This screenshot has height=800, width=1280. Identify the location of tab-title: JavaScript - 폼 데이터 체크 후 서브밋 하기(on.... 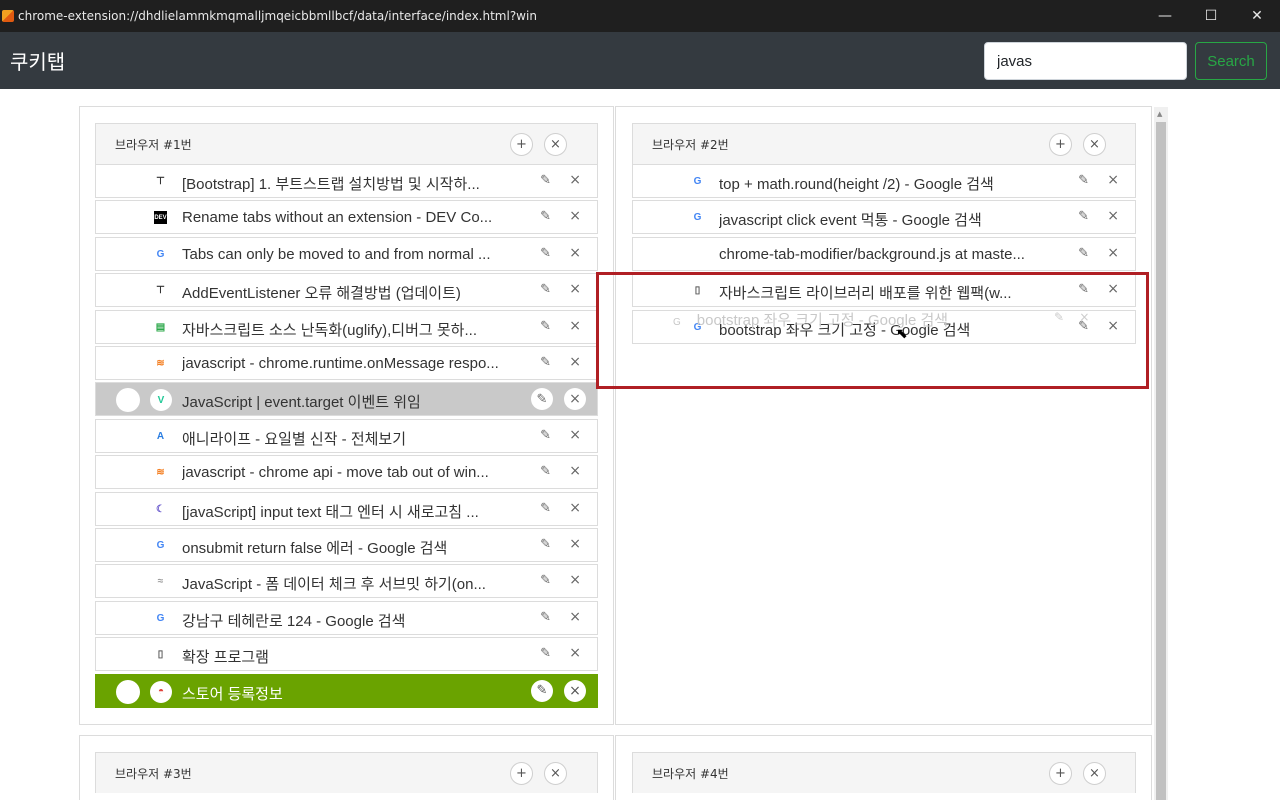
(347, 583).